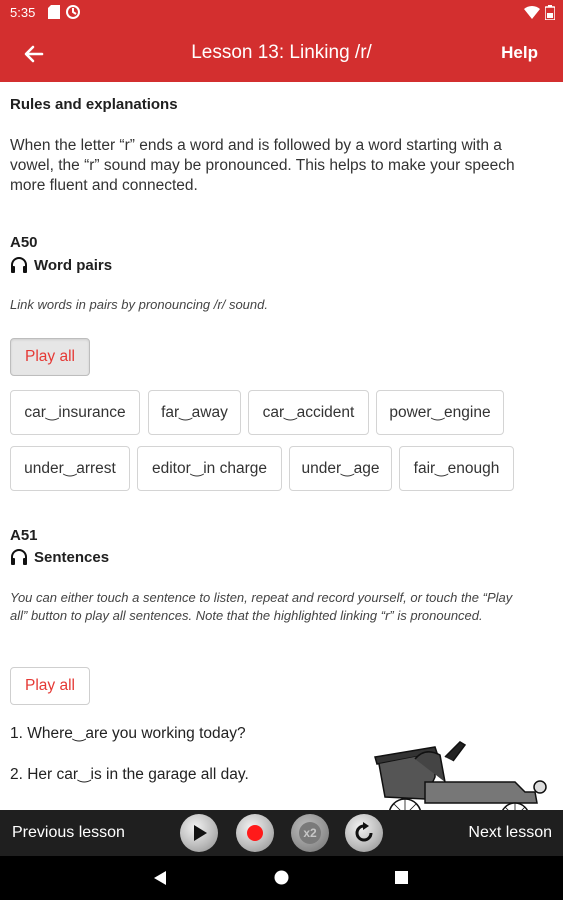 The height and width of the screenshot is (900, 563). Describe the element at coordinates (24, 242) in the screenshot. I see `exercise-code: A50` at that location.